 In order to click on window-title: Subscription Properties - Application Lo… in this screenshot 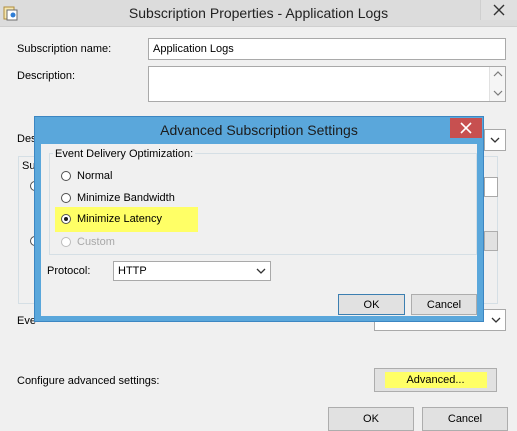, I will do `click(258, 13)`.